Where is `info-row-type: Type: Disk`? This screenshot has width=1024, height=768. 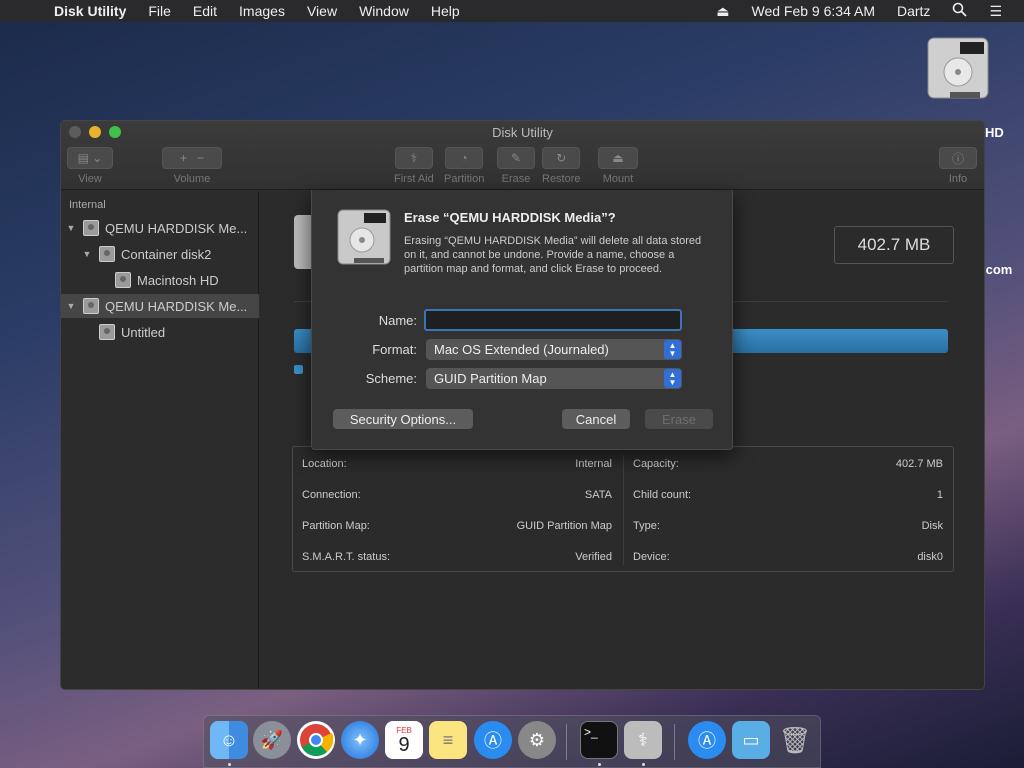
info-row-type: Type: Disk is located at coordinates (788, 526).